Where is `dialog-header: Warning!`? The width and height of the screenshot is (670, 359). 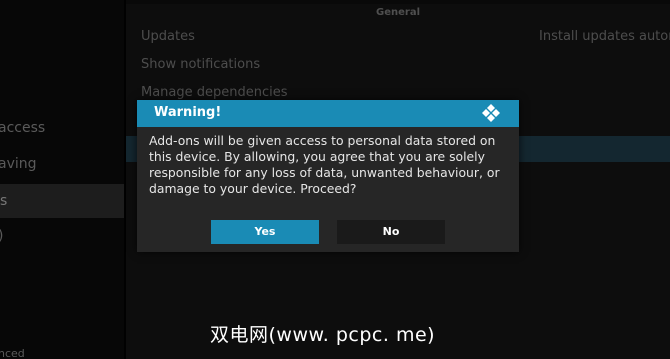 dialog-header: Warning! is located at coordinates (328, 113).